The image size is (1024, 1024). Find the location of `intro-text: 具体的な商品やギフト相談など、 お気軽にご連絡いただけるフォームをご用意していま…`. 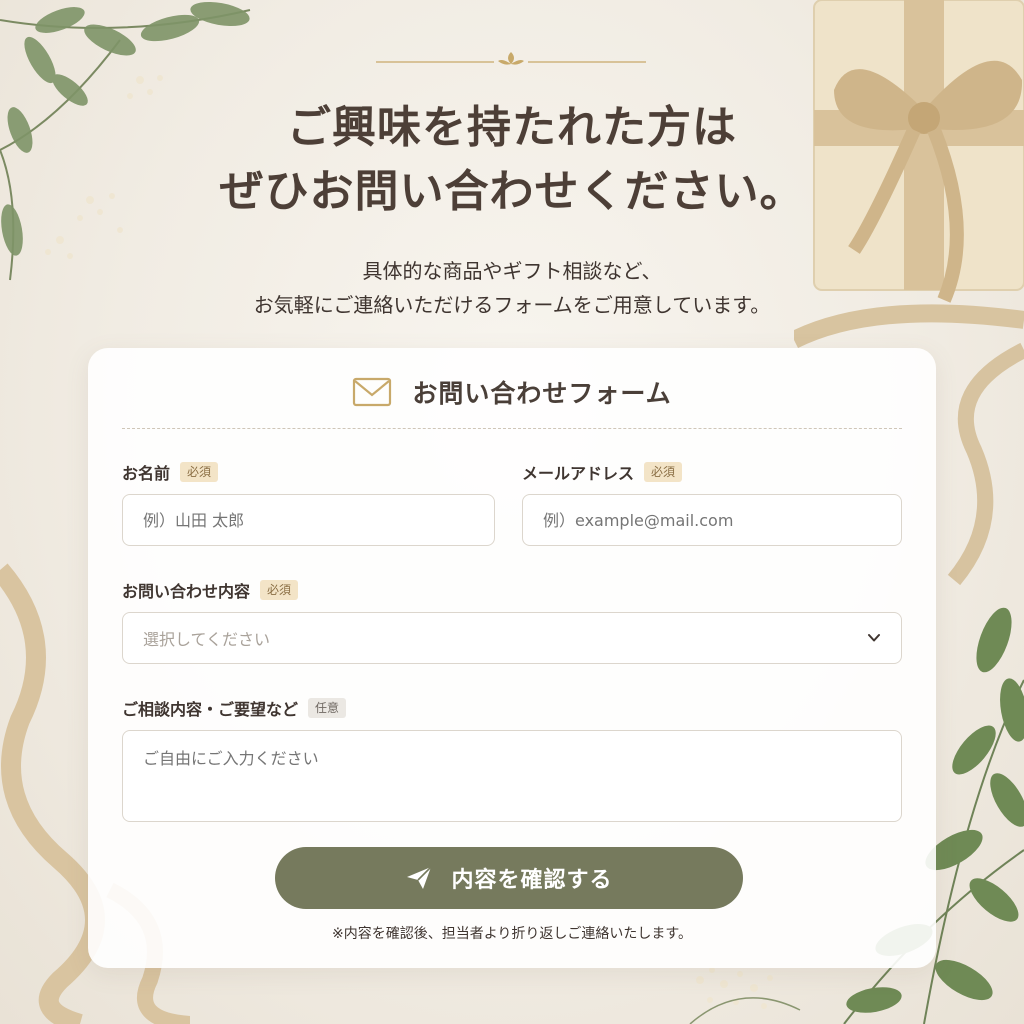

intro-text: 具体的な商品やギフト相談など、 お気軽にご連絡いただけるフォームをご用意していま… is located at coordinates (512, 288).